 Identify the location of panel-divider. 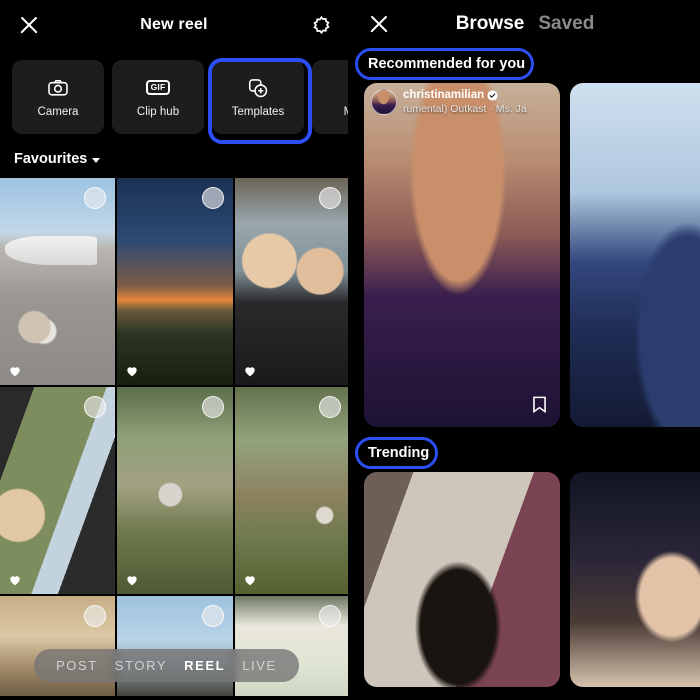
(350, 350).